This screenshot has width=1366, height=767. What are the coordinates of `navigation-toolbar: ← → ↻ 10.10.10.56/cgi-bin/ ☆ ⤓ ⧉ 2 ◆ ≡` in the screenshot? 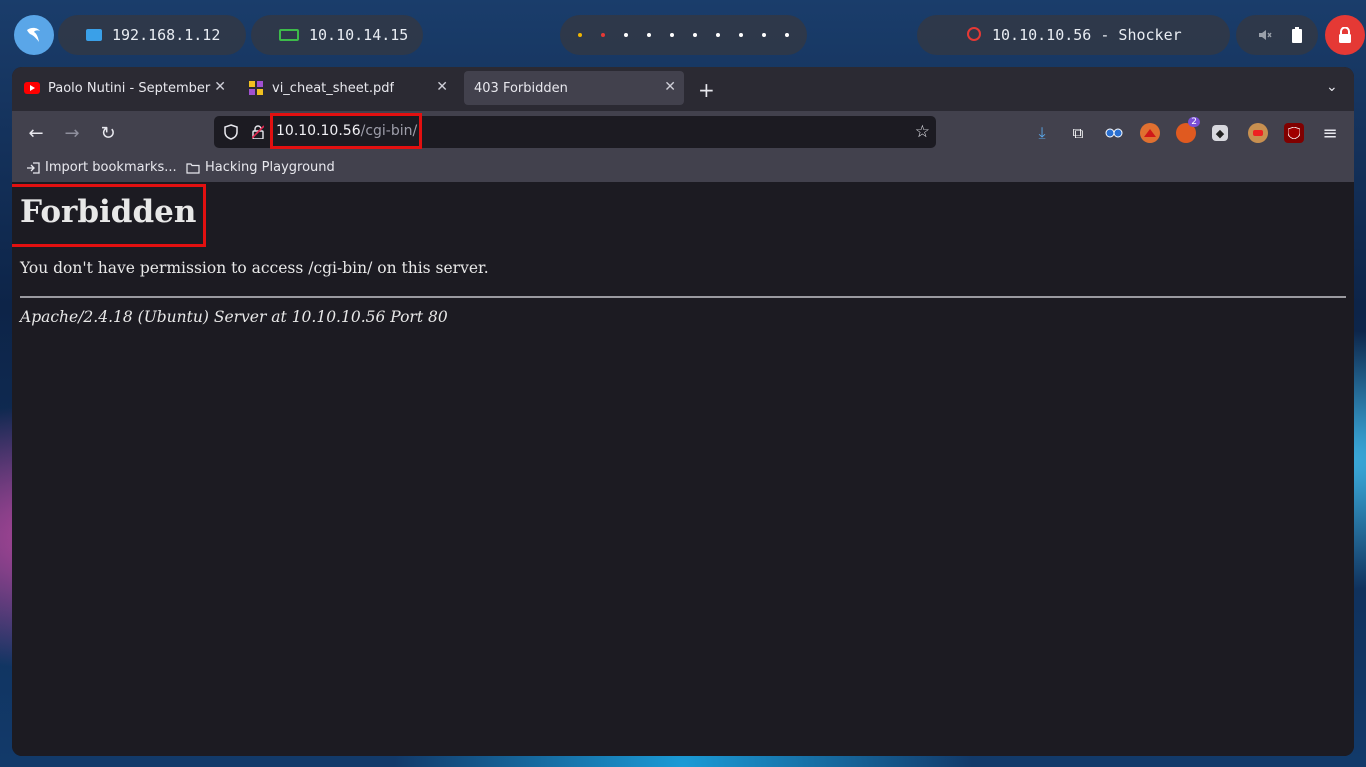 It's located at (683, 133).